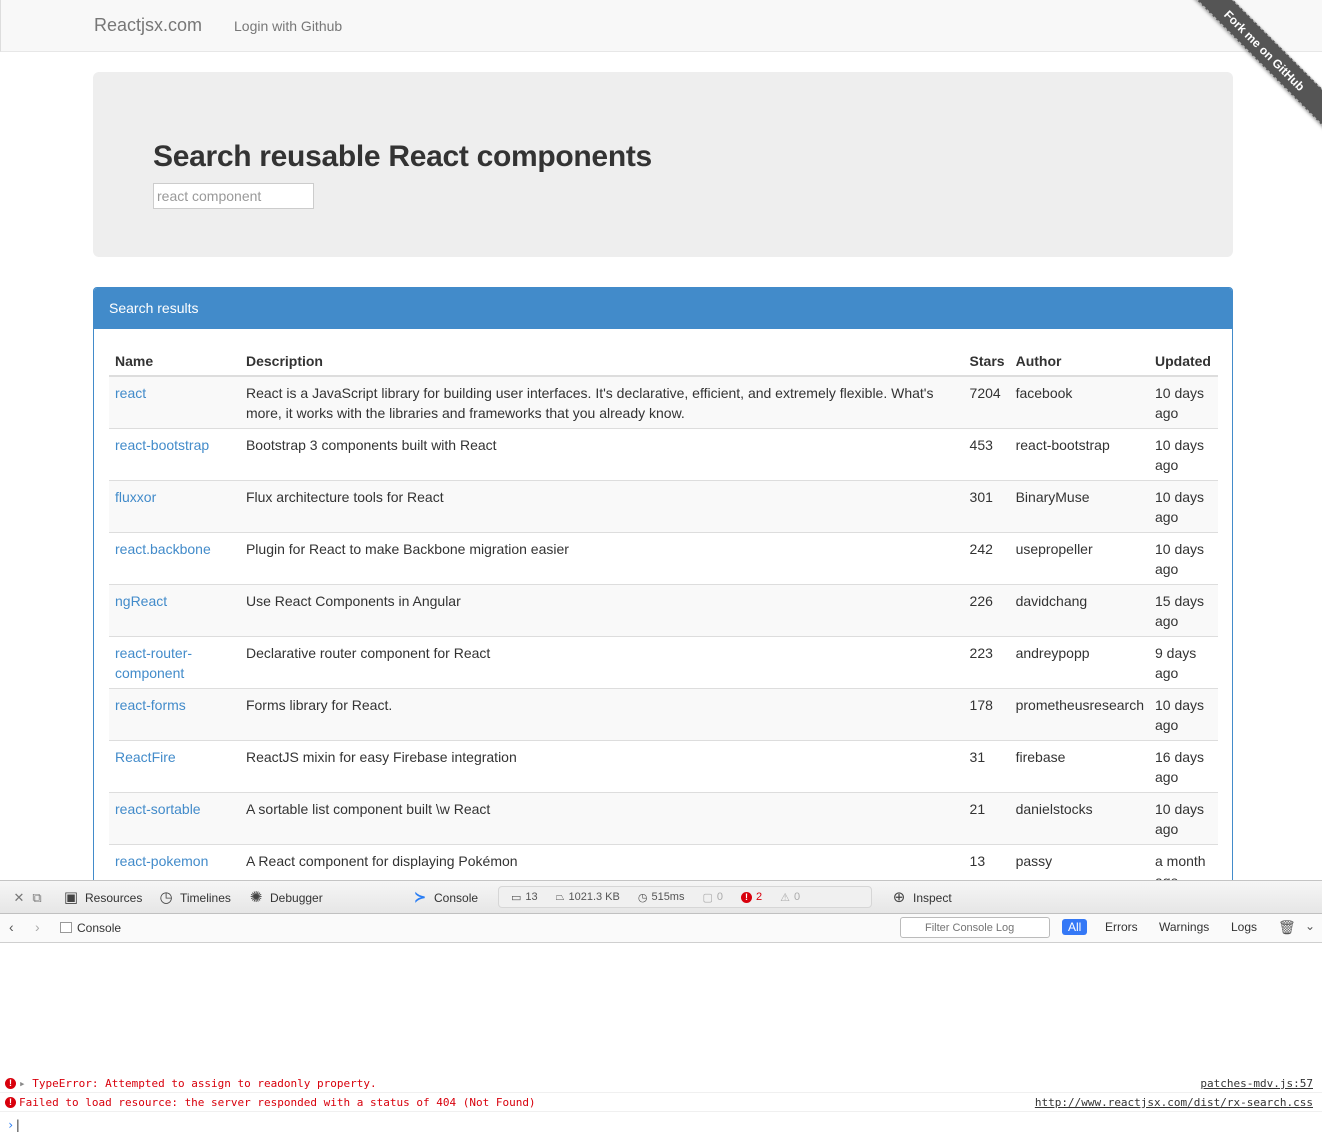 The image size is (1322, 1135). I want to click on component-name-cell: ngReact, so click(174, 610).